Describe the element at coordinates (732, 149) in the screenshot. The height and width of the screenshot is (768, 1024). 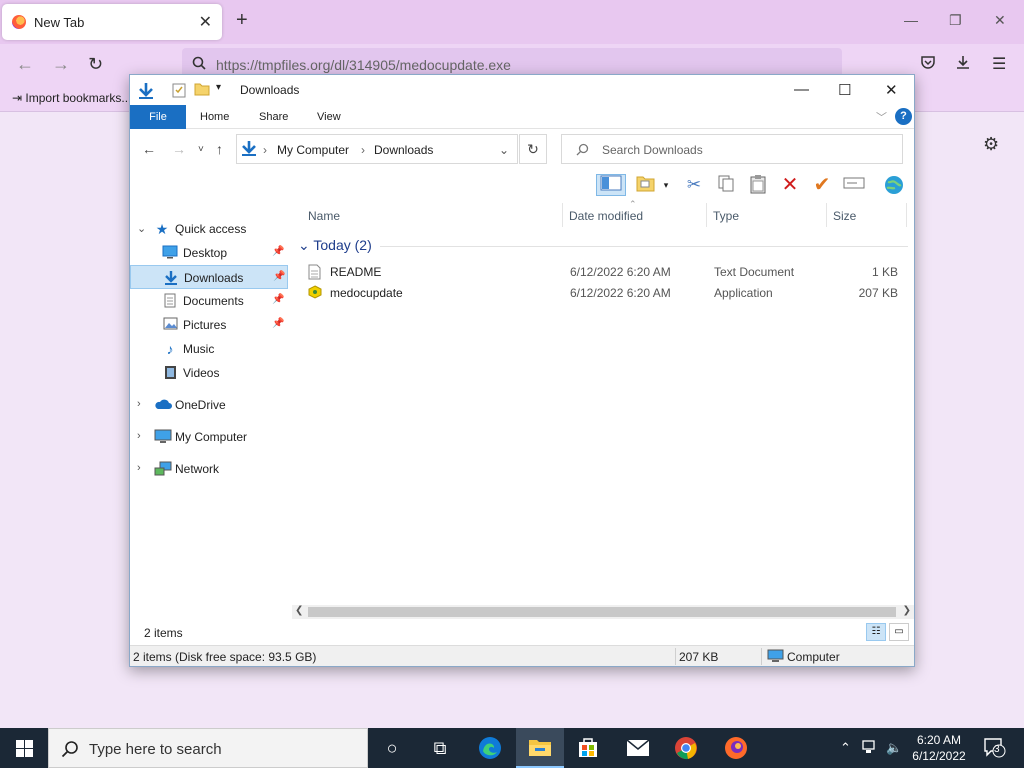
I see `search-input: Search Downloads` at that location.